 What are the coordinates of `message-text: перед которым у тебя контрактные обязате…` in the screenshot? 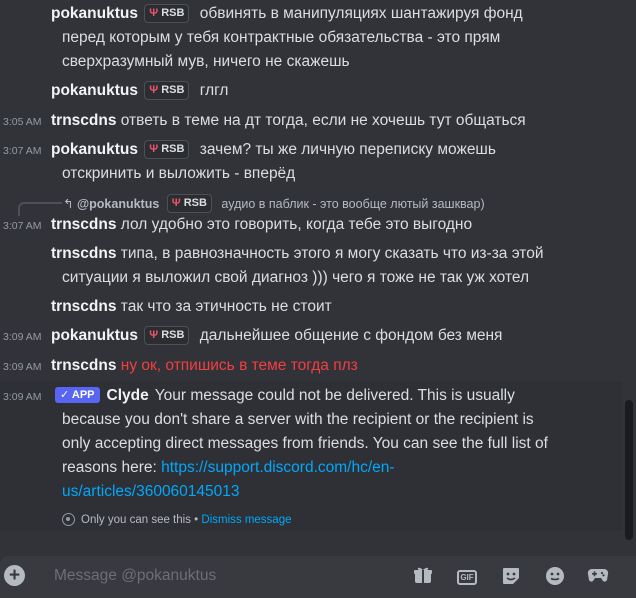 It's located at (281, 37).